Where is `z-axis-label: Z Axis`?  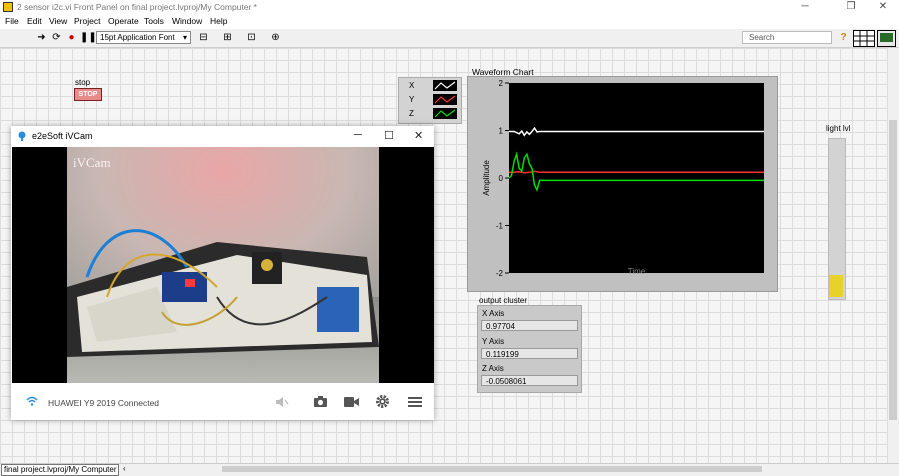
z-axis-label: Z Axis is located at coordinates (493, 368).